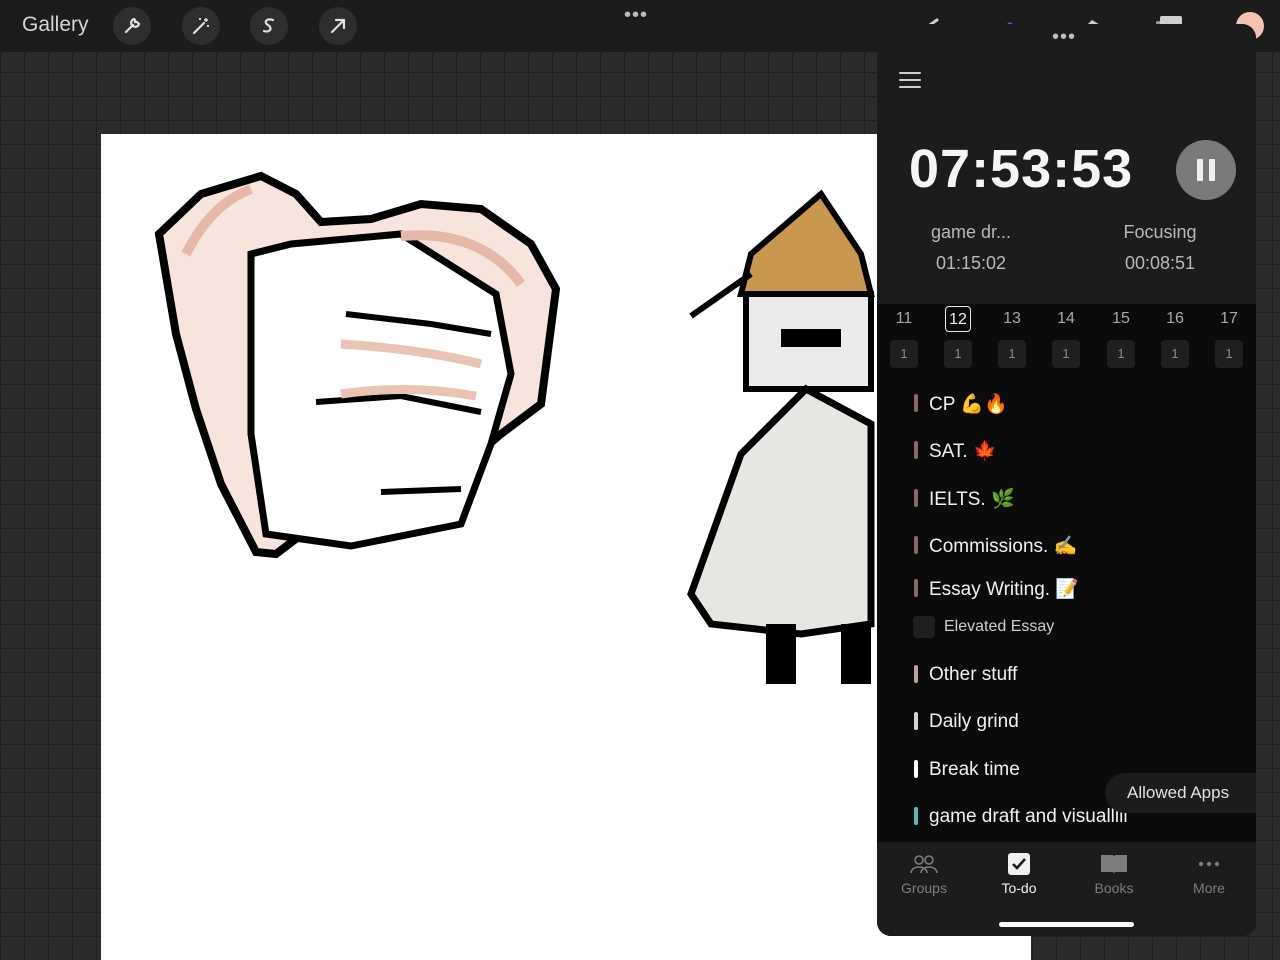 The image size is (1280, 960). I want to click on actions-button, so click(132, 26).